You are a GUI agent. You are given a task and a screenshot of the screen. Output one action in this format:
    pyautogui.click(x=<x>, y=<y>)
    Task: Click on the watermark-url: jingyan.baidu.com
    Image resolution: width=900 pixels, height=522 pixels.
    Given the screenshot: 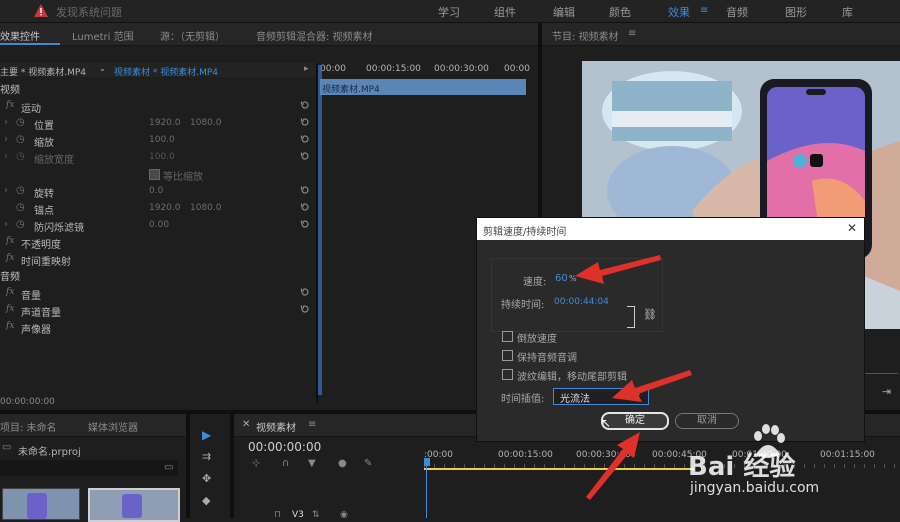 What is the action you would take?
    pyautogui.click(x=755, y=488)
    